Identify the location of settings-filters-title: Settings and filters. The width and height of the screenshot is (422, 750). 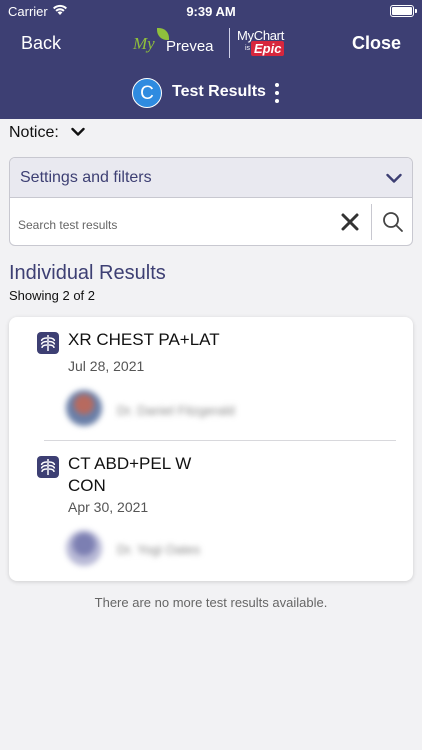
(86, 177).